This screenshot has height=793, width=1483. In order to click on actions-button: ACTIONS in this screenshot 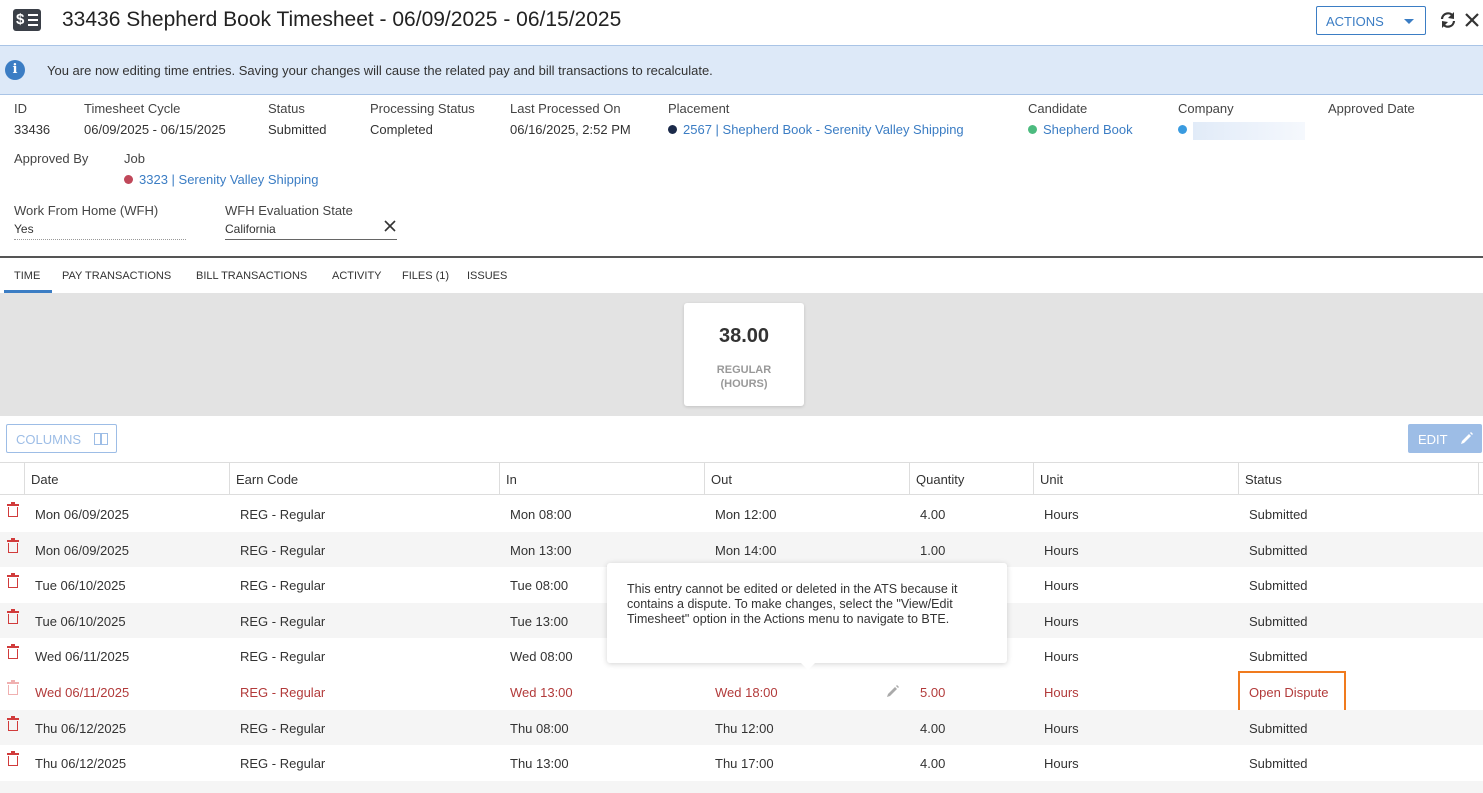, I will do `click(1371, 20)`.